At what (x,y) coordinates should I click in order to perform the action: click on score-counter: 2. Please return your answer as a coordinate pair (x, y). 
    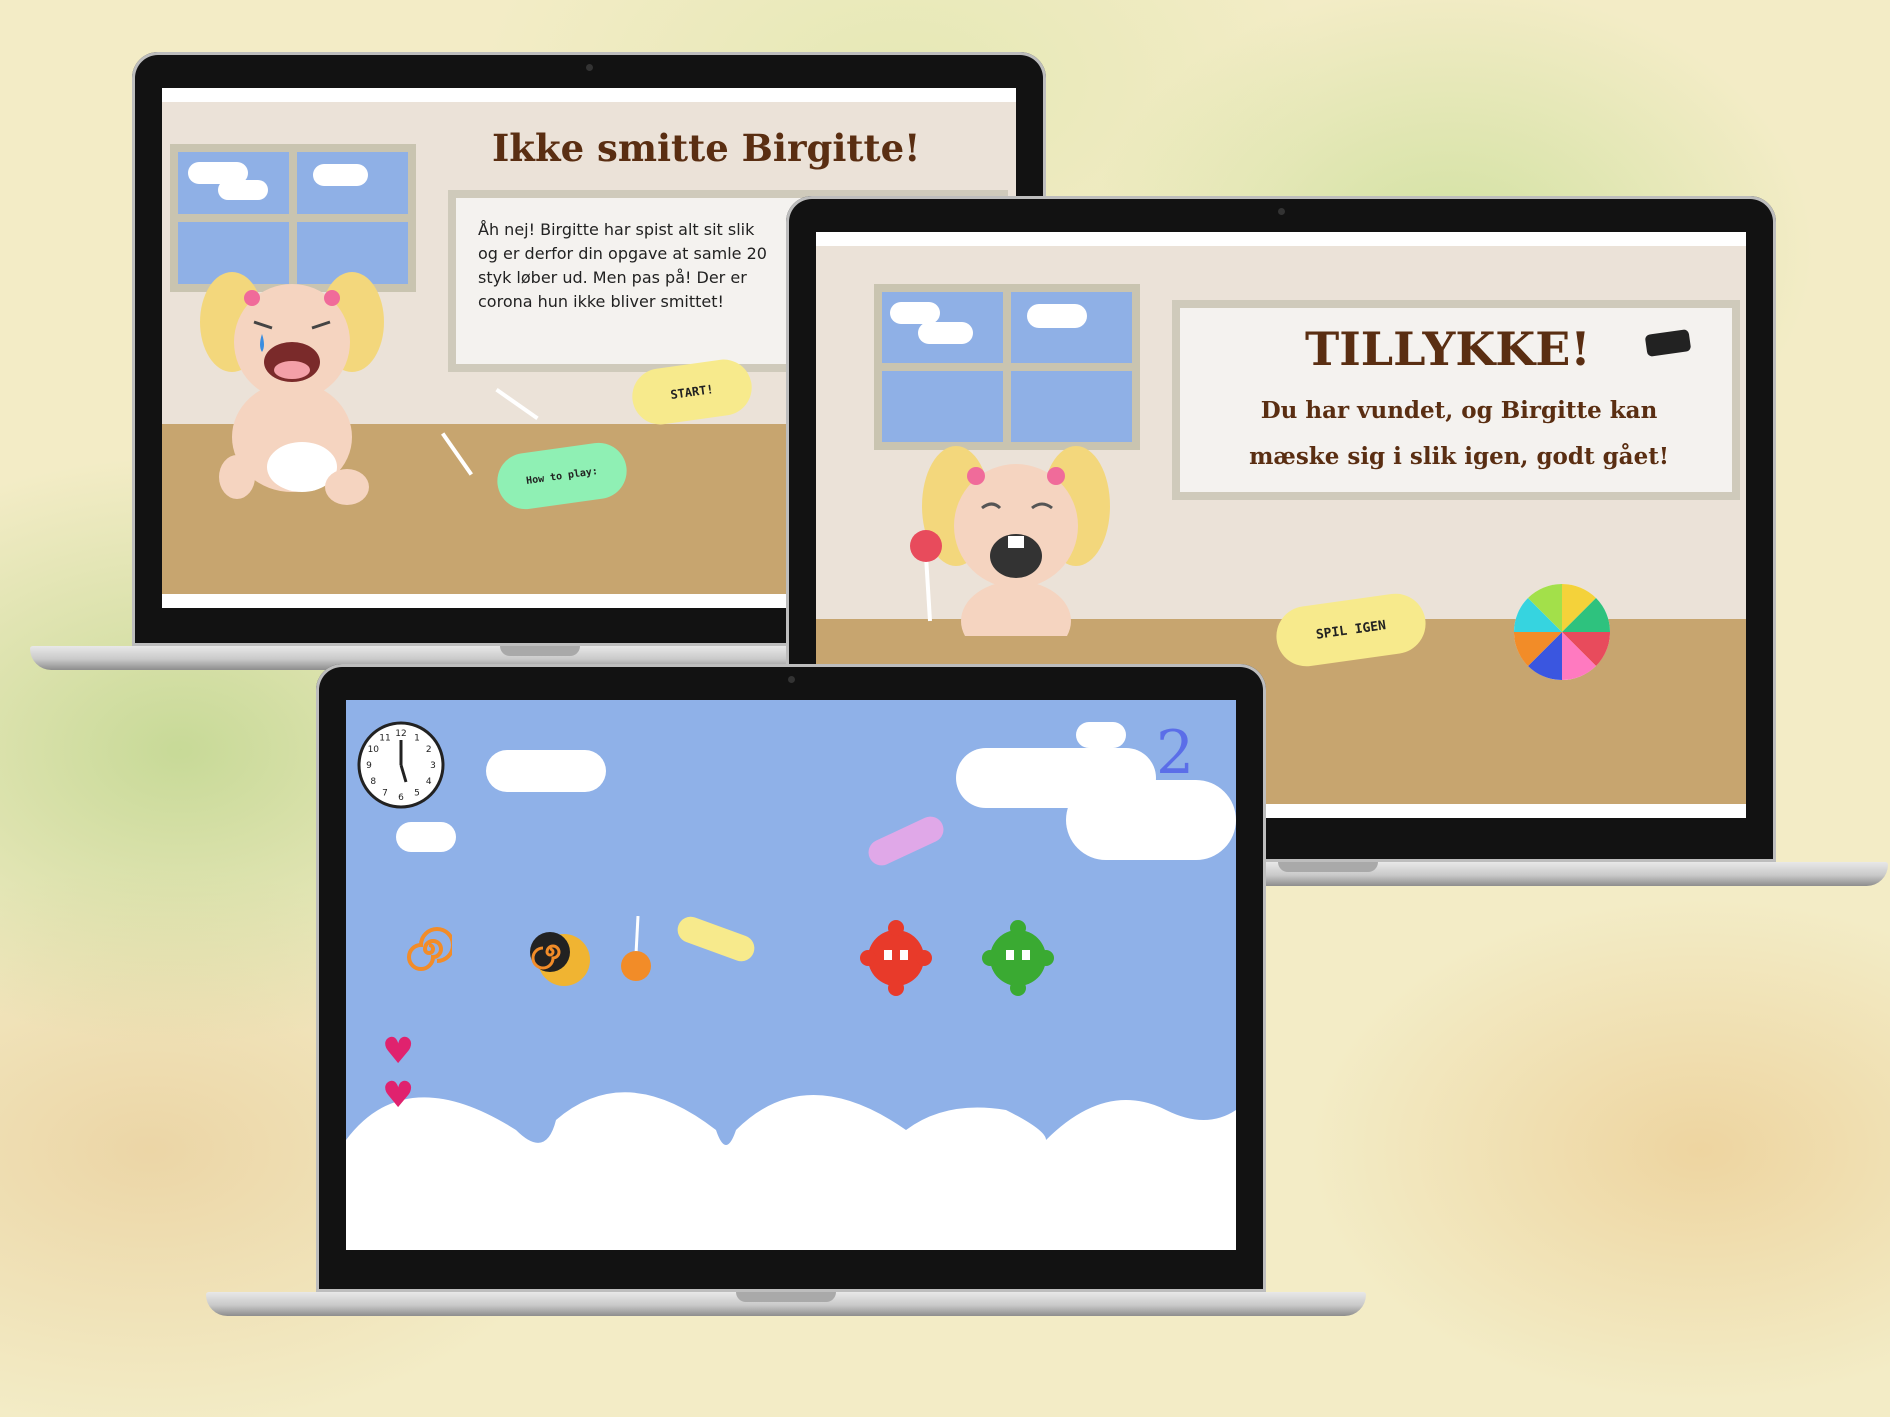
    Looking at the image, I should click on (1175, 753).